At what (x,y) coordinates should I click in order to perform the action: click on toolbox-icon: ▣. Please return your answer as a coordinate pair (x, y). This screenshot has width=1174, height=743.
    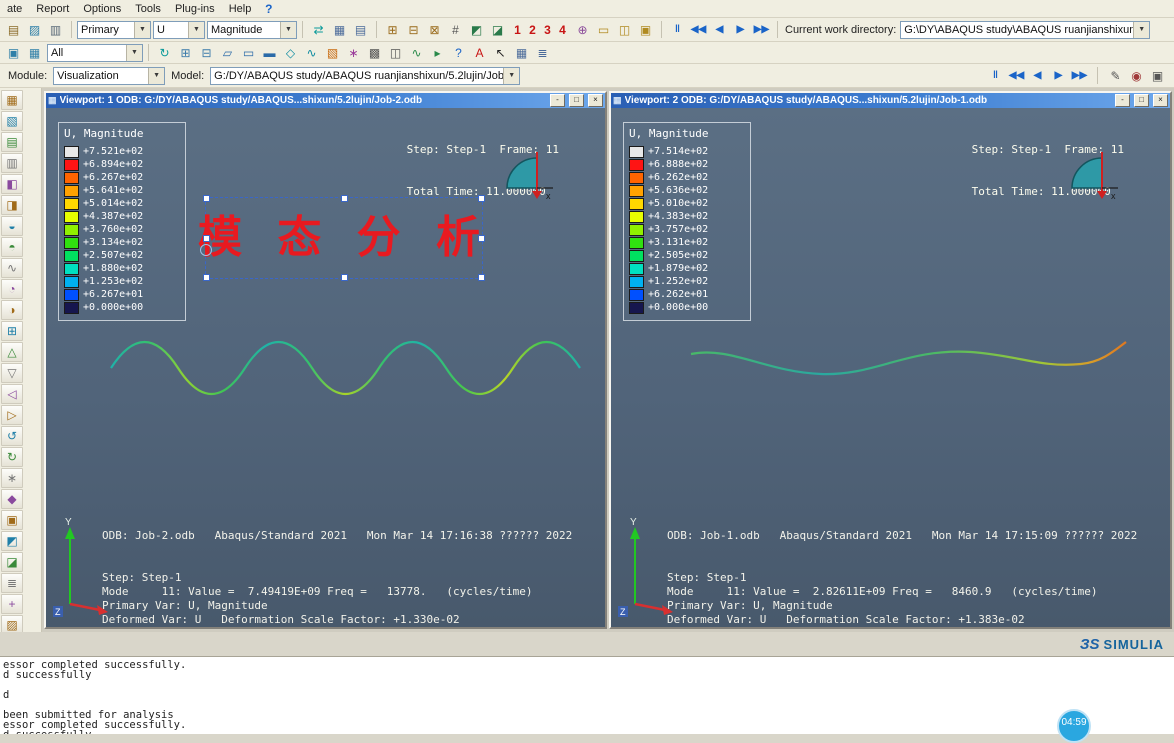
    Looking at the image, I should click on (12, 520).